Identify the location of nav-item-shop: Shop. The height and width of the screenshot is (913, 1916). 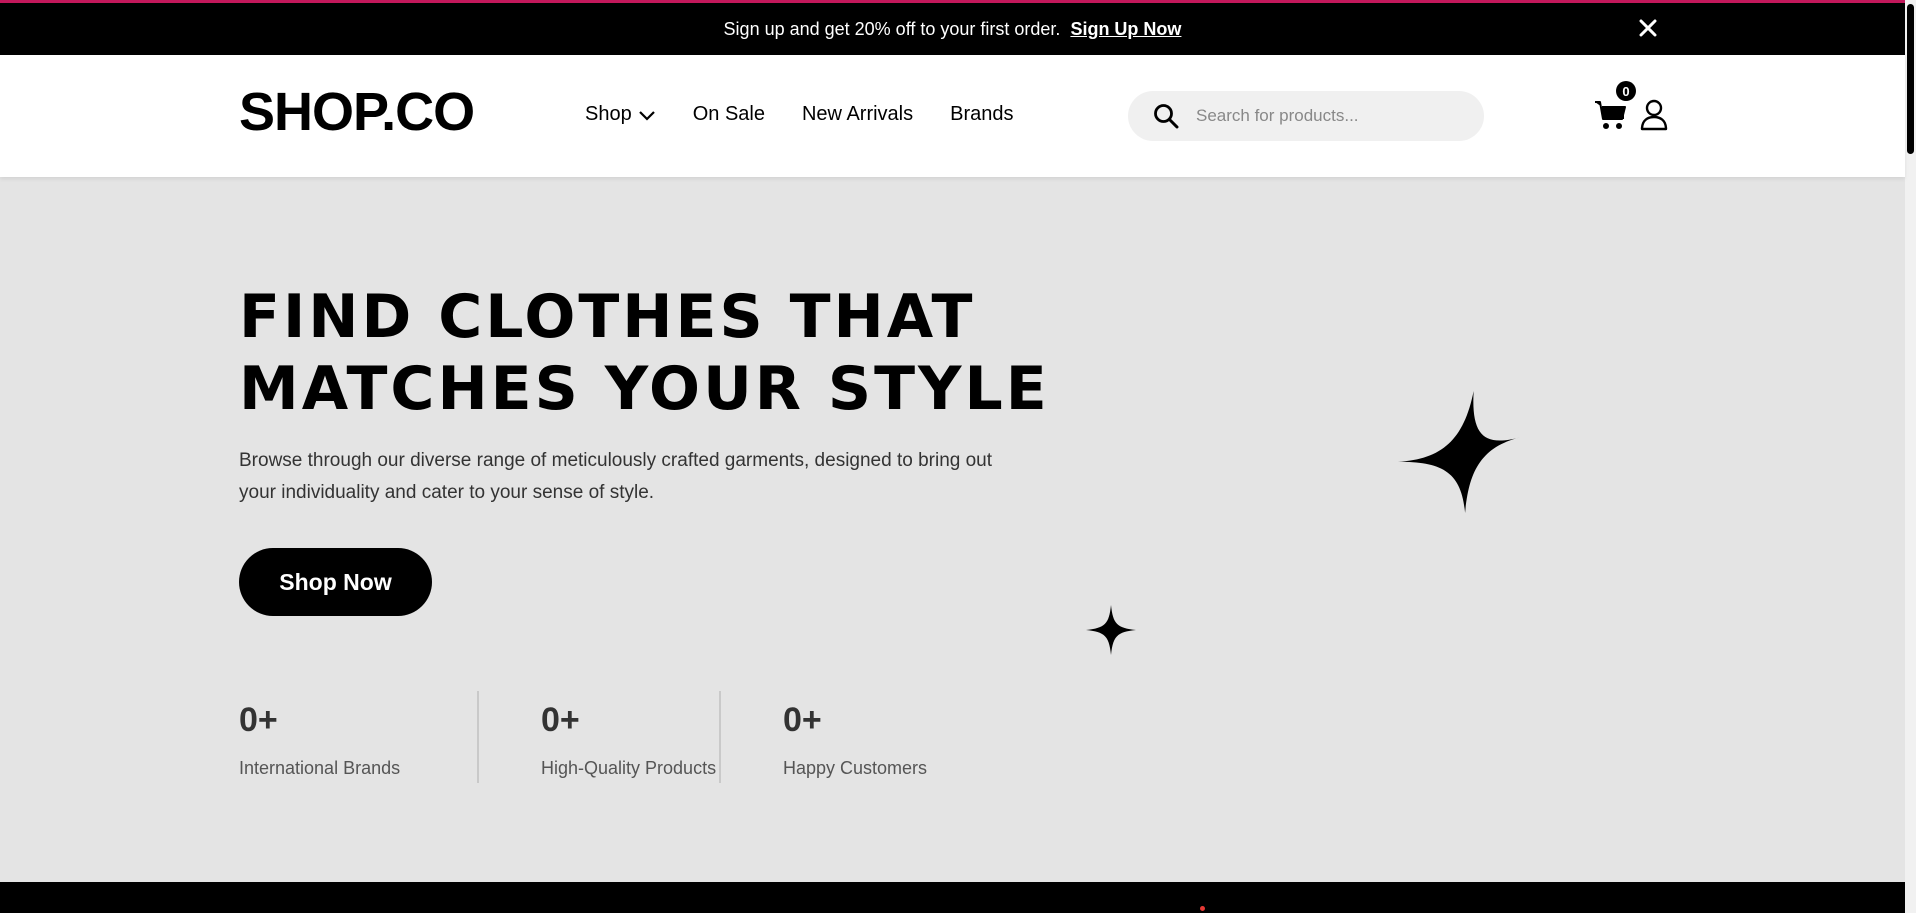
(620, 114).